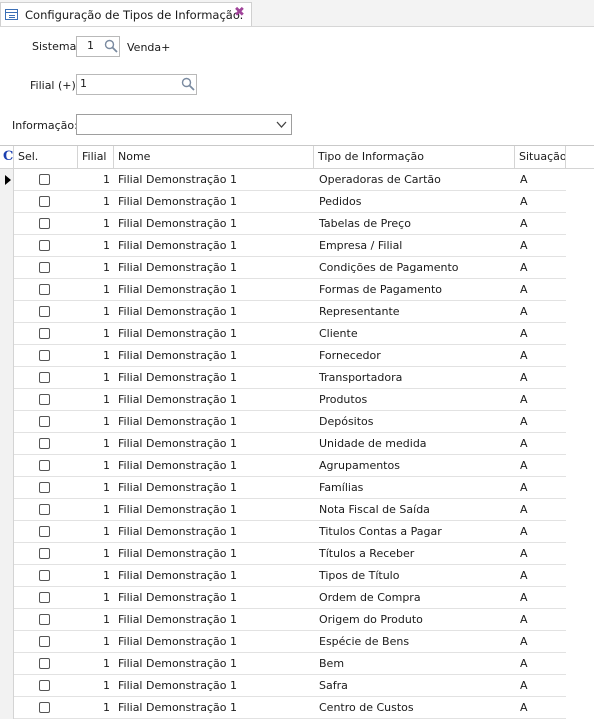 This screenshot has height=719, width=594. I want to click on column-header-situacao: Situação, so click(540, 157).